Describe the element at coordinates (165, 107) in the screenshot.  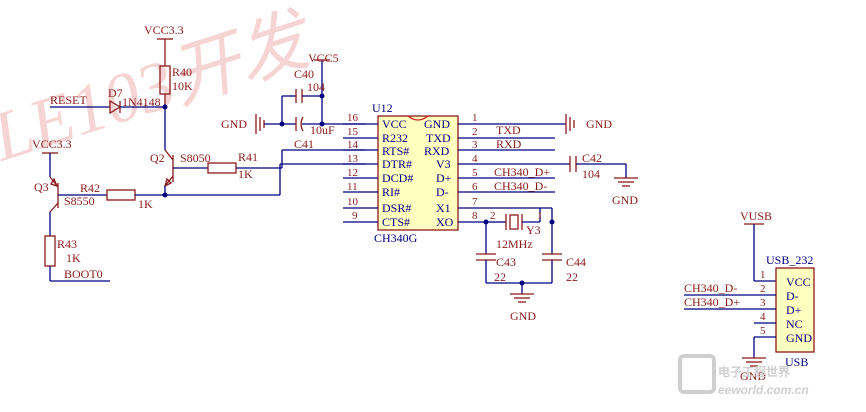
I see `junction-r40-d7` at that location.